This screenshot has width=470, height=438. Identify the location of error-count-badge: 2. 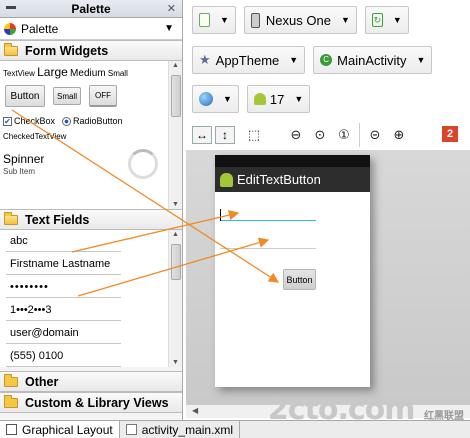
(450, 134).